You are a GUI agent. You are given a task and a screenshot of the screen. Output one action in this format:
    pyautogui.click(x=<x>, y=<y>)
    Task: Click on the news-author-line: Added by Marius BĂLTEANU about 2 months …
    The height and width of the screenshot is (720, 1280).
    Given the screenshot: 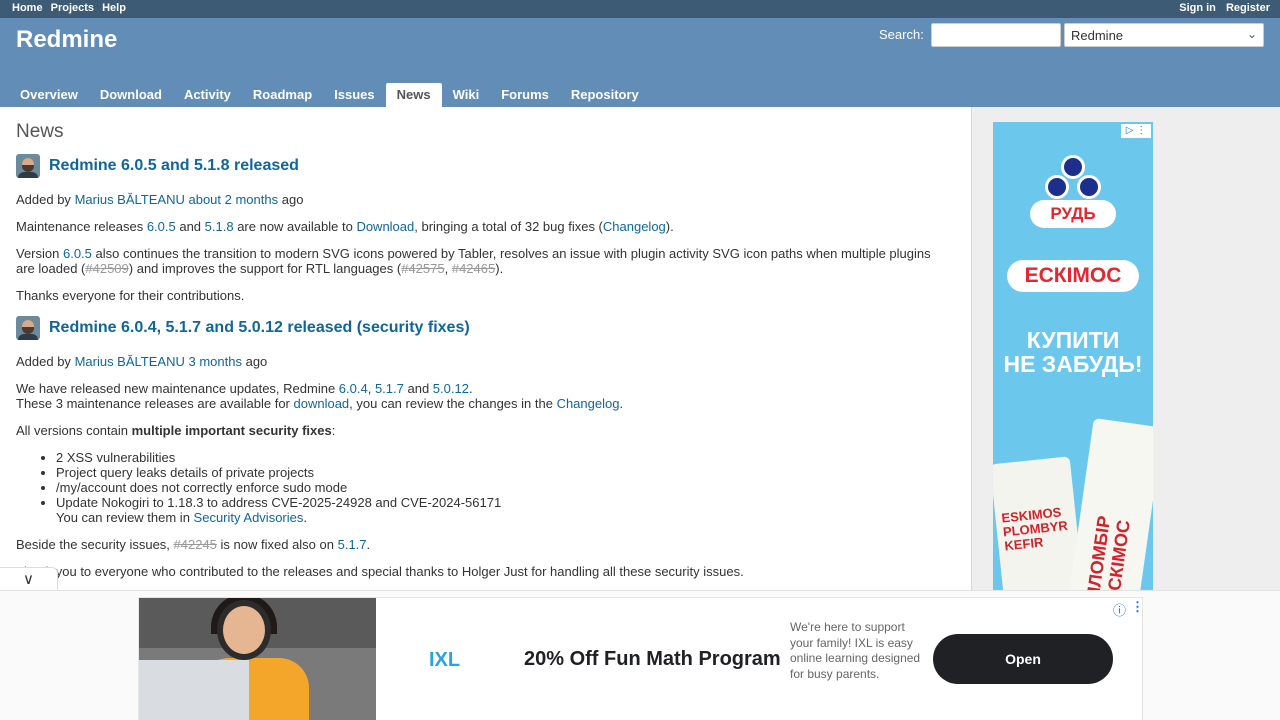 What is the action you would take?
    pyautogui.click(x=481, y=199)
    